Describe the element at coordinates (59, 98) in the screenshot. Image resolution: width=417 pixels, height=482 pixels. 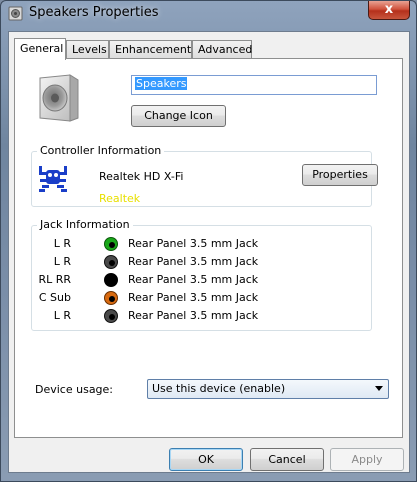
I see `speaker-device-icon` at that location.